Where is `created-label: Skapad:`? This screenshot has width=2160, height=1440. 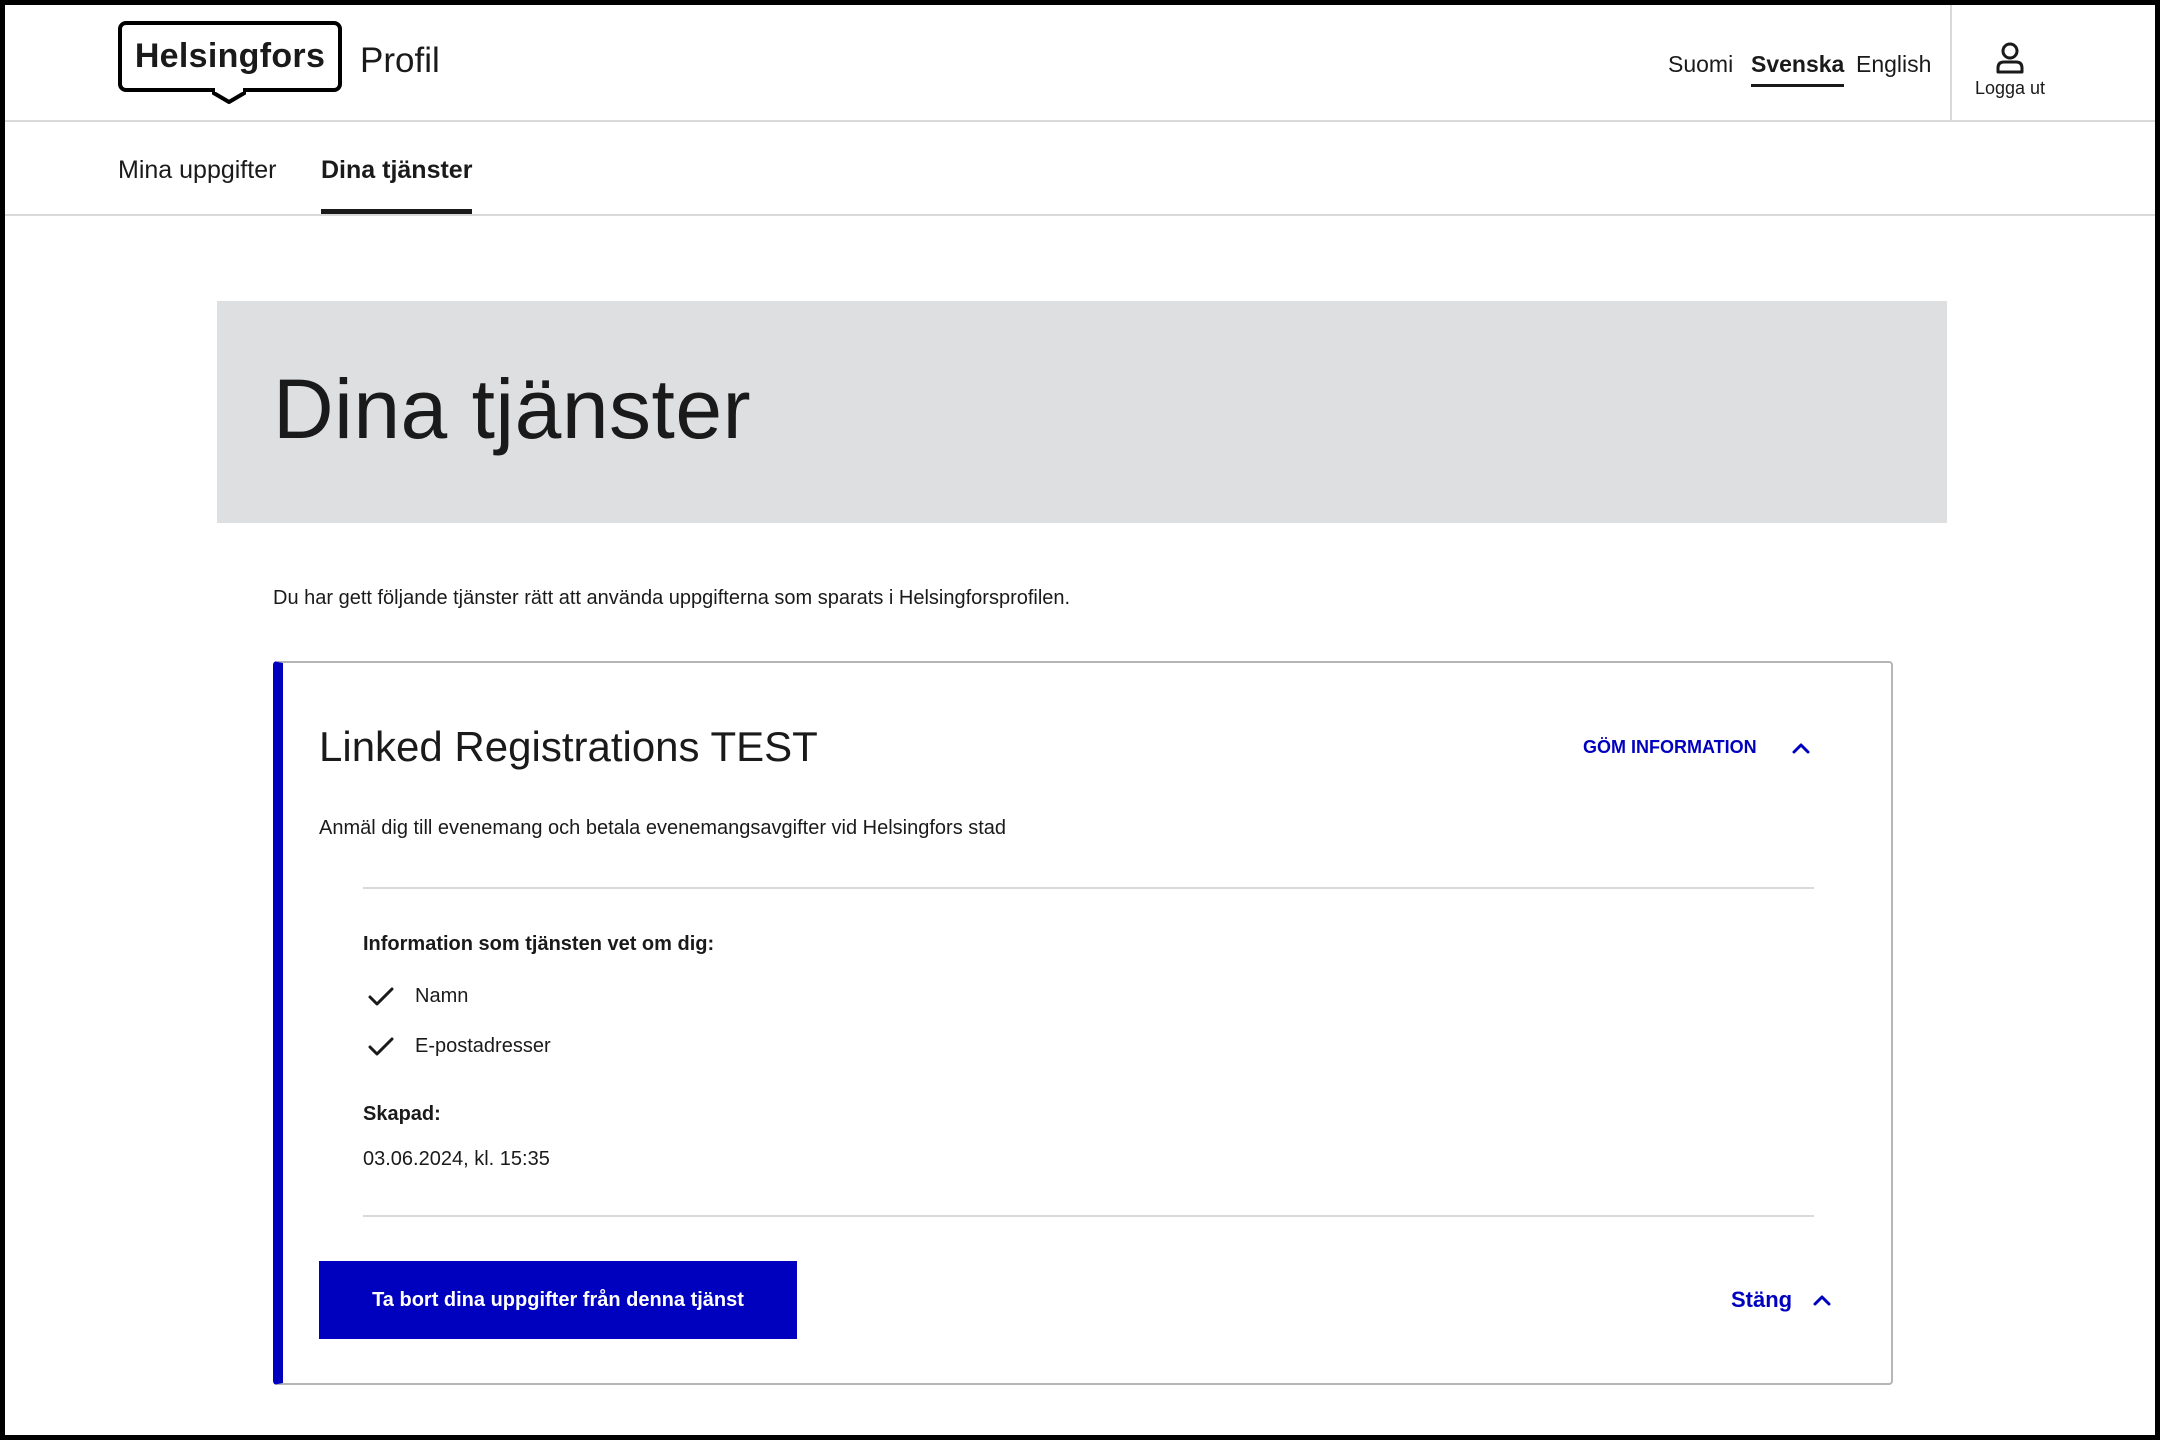 created-label: Skapad: is located at coordinates (402, 1114).